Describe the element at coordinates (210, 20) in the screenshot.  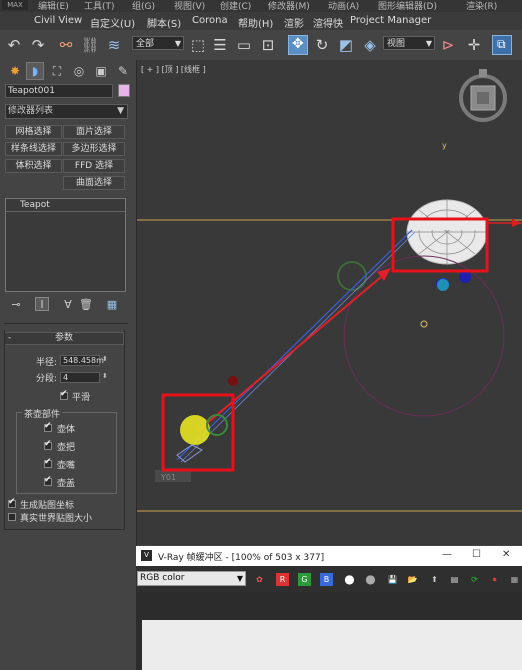
I see `menu-corona: Corona` at that location.